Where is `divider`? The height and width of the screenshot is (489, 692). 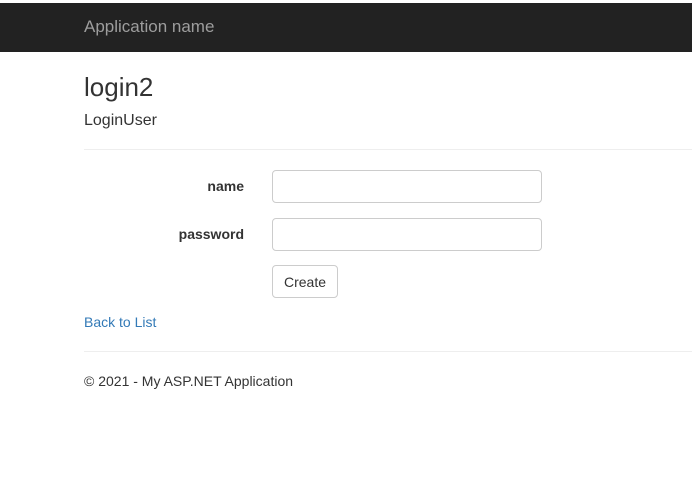
divider is located at coordinates (388, 149).